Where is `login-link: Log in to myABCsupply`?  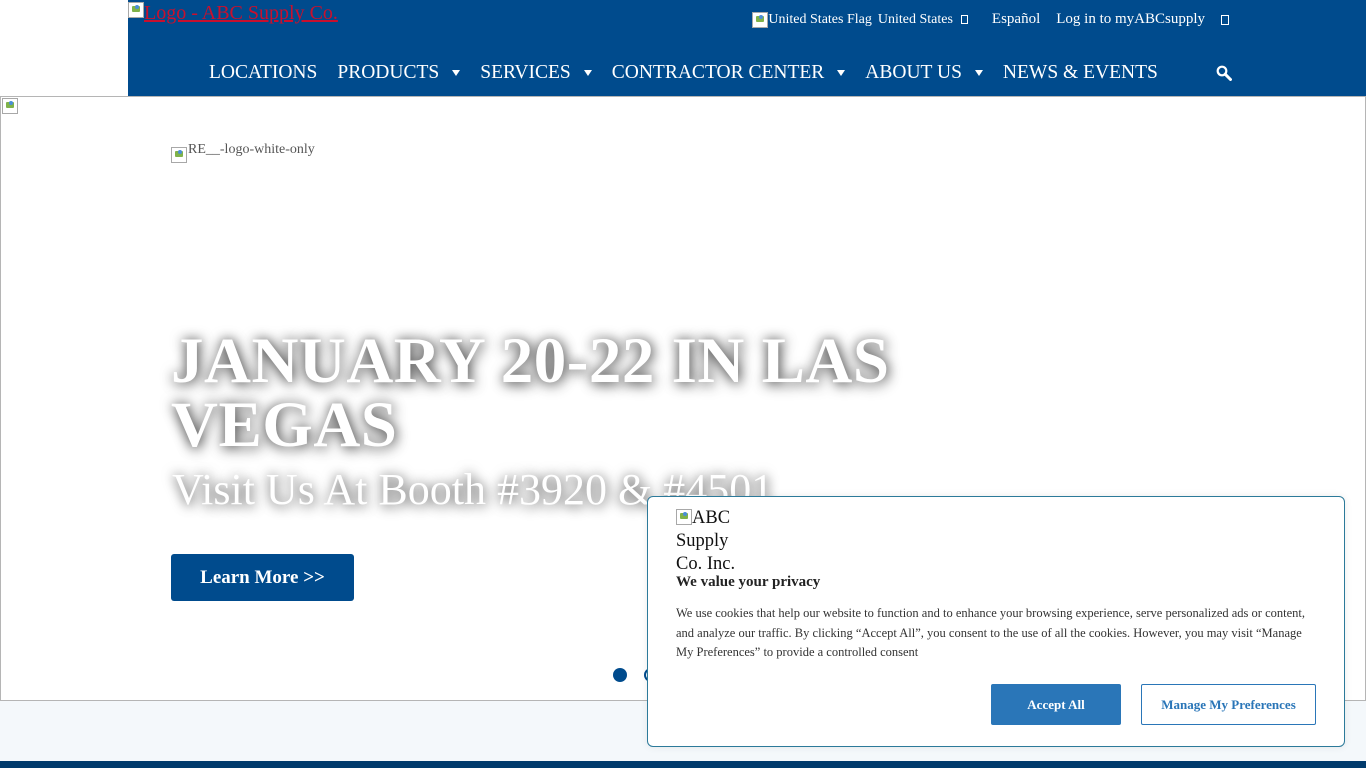
login-link: Log in to myABCsupply is located at coordinates (1130, 19).